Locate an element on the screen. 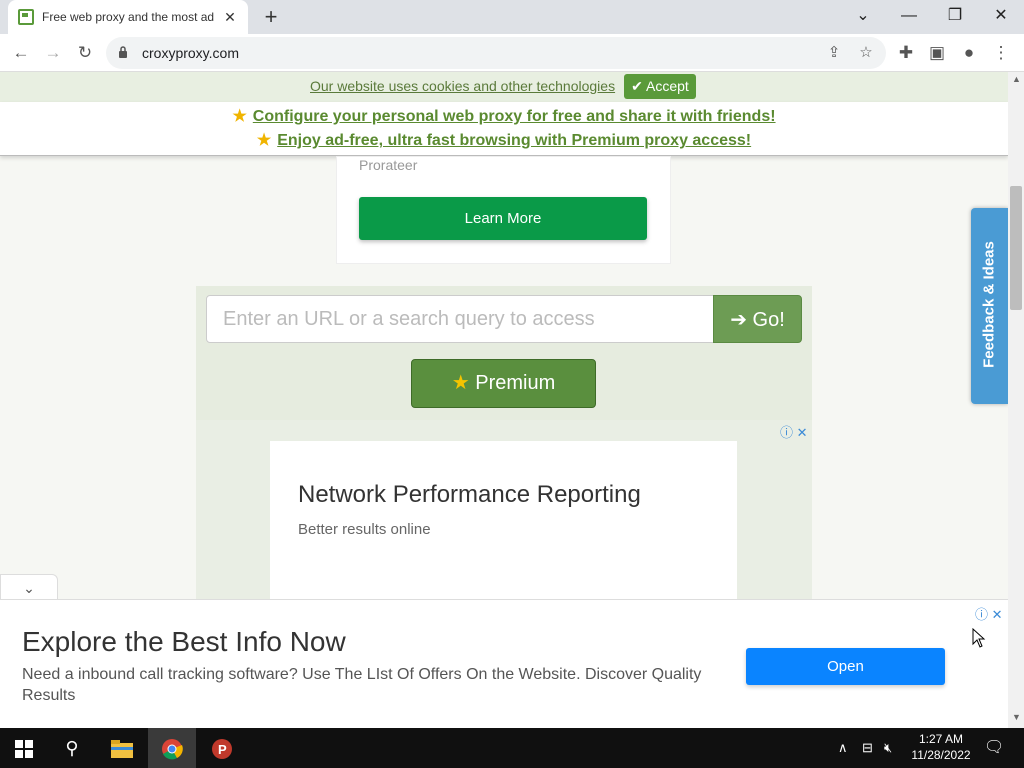 The height and width of the screenshot is (768, 1024). extensions-puzzle-icon: ✚ is located at coordinates (906, 53).